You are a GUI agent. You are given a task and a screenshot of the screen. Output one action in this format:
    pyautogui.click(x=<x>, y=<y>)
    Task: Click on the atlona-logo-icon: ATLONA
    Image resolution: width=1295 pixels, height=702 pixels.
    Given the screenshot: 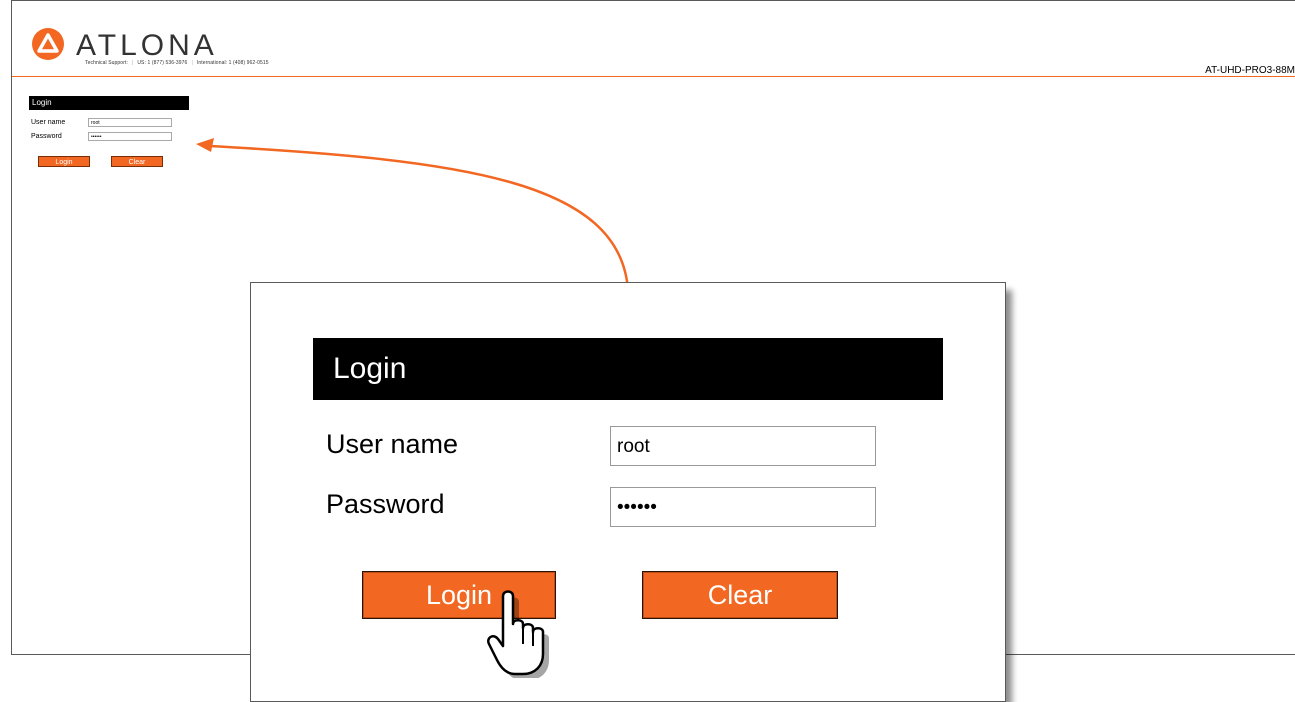 What is the action you would take?
    pyautogui.click(x=125, y=45)
    